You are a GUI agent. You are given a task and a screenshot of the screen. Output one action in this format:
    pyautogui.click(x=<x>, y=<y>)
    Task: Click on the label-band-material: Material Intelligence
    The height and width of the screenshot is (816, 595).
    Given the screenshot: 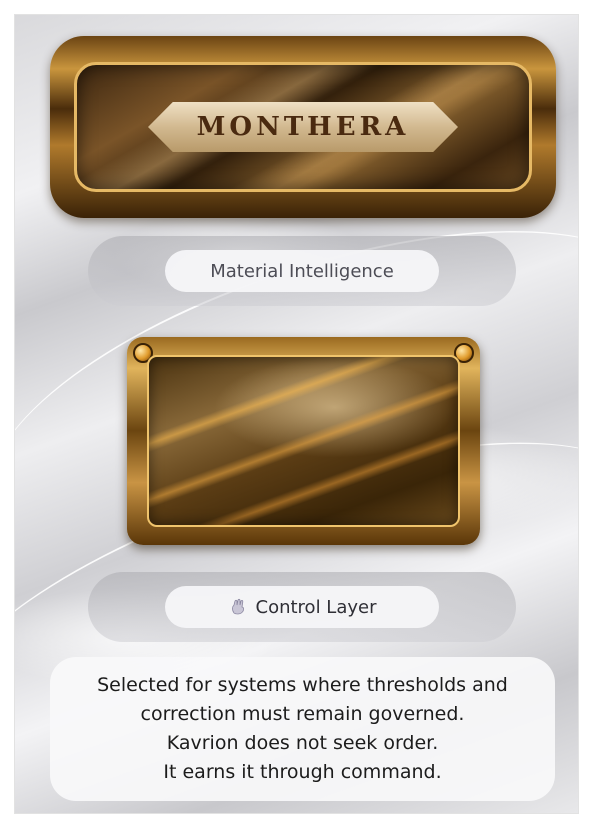 What is the action you would take?
    pyautogui.click(x=302, y=271)
    